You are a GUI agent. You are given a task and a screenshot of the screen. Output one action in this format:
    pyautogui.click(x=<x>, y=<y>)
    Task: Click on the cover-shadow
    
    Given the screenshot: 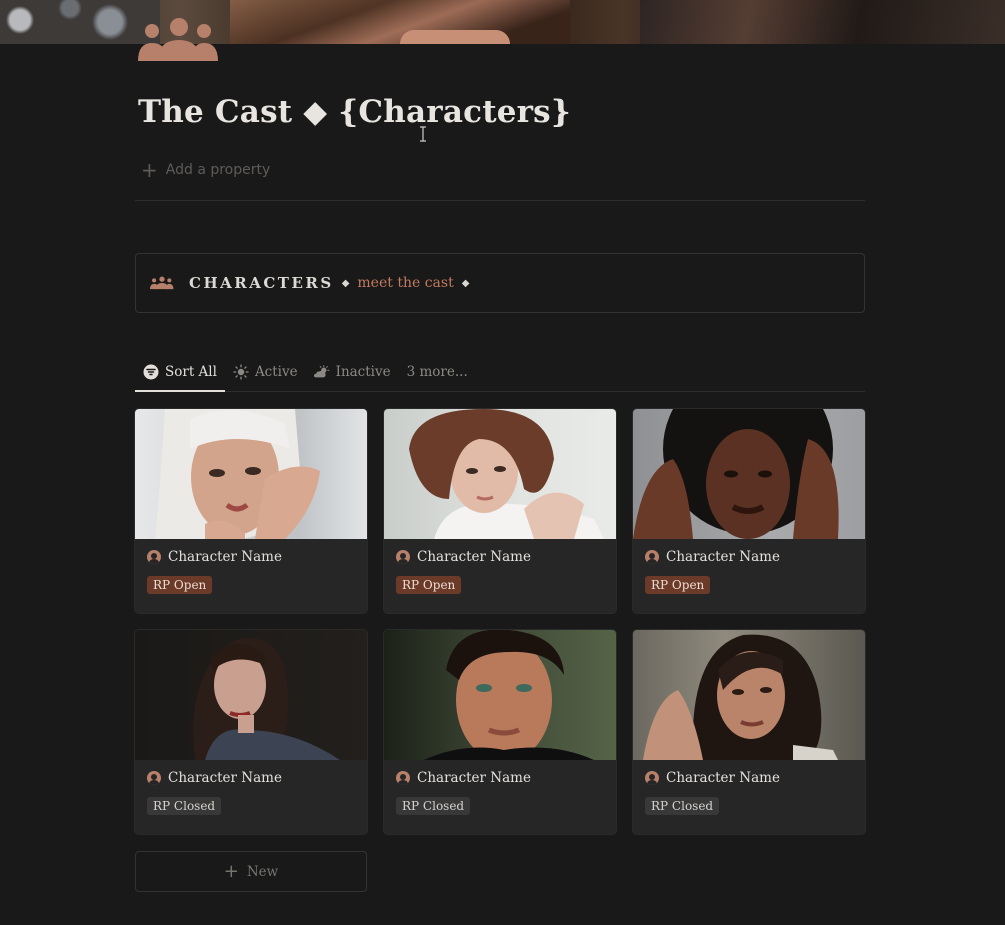 What is the action you would take?
    pyautogui.click(x=822, y=22)
    